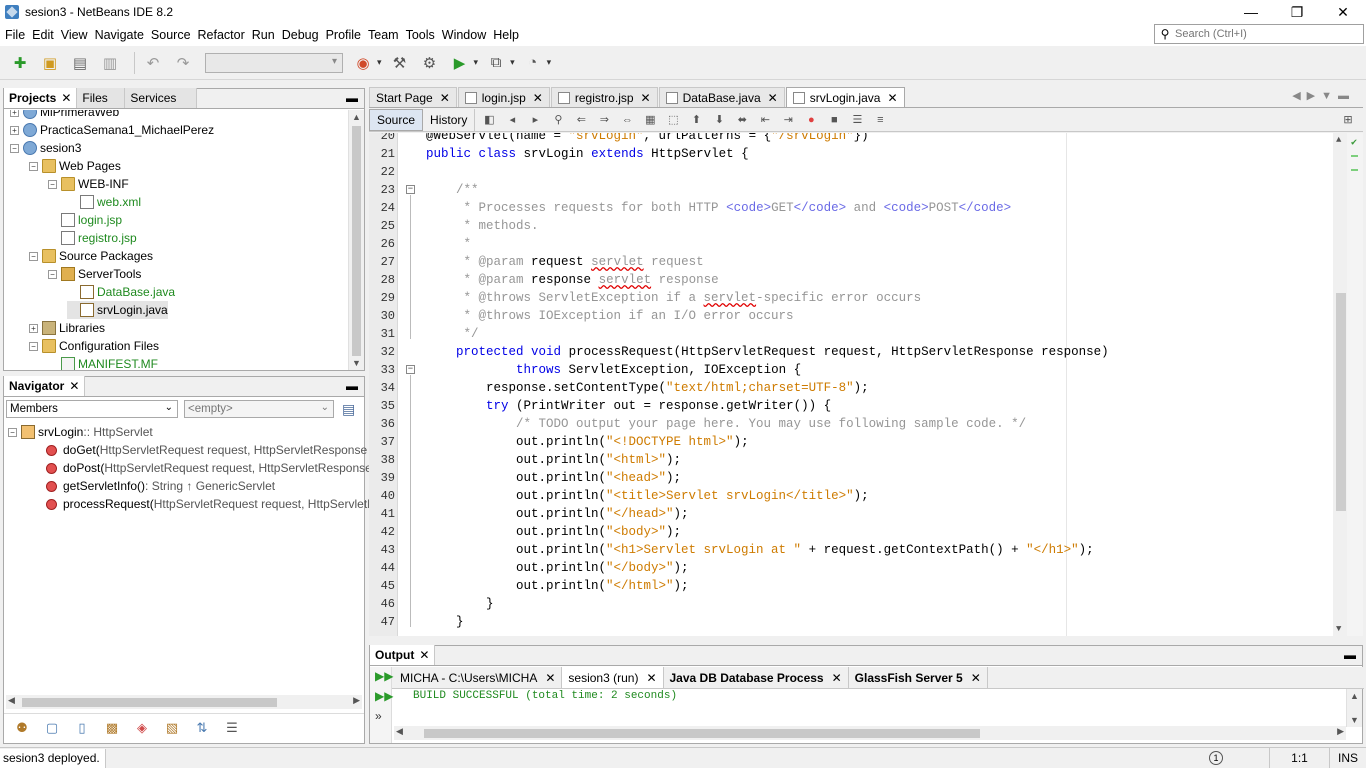 This screenshot has width=1366, height=768. Describe the element at coordinates (384, 696) in the screenshot. I see `rerun-different-icon: ▶▶` at that location.